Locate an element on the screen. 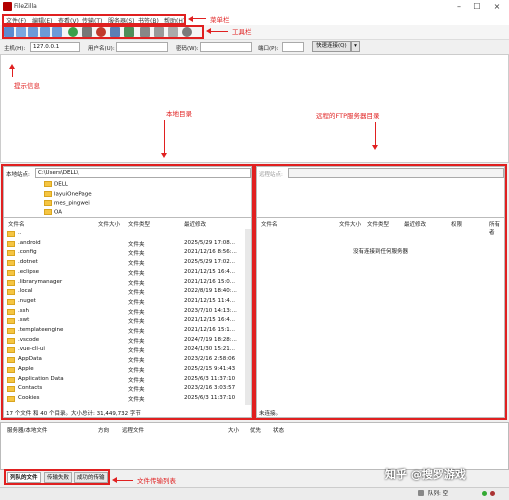 This screenshot has width=509, height=500. local-status: 17 个文件 和 40 个目录。大小总计: 31,449,732 字节 is located at coordinates (73, 414).